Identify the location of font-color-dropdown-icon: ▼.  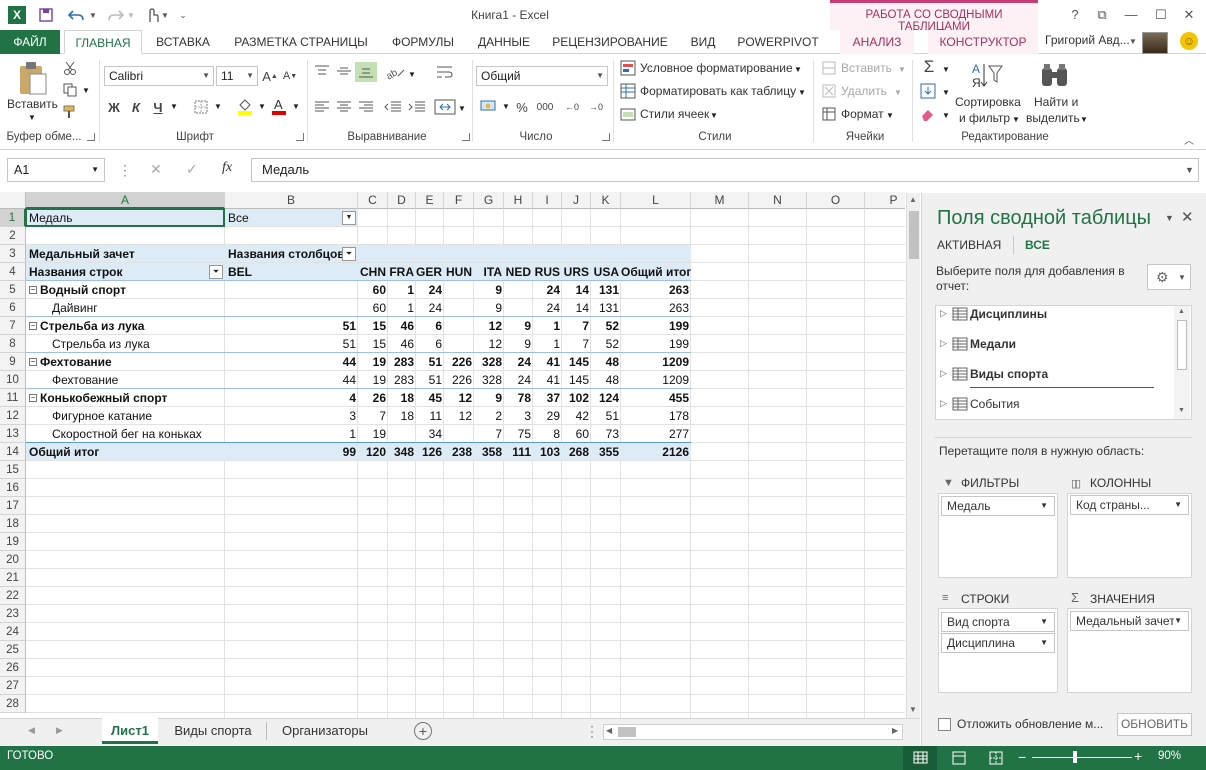
(296, 106).